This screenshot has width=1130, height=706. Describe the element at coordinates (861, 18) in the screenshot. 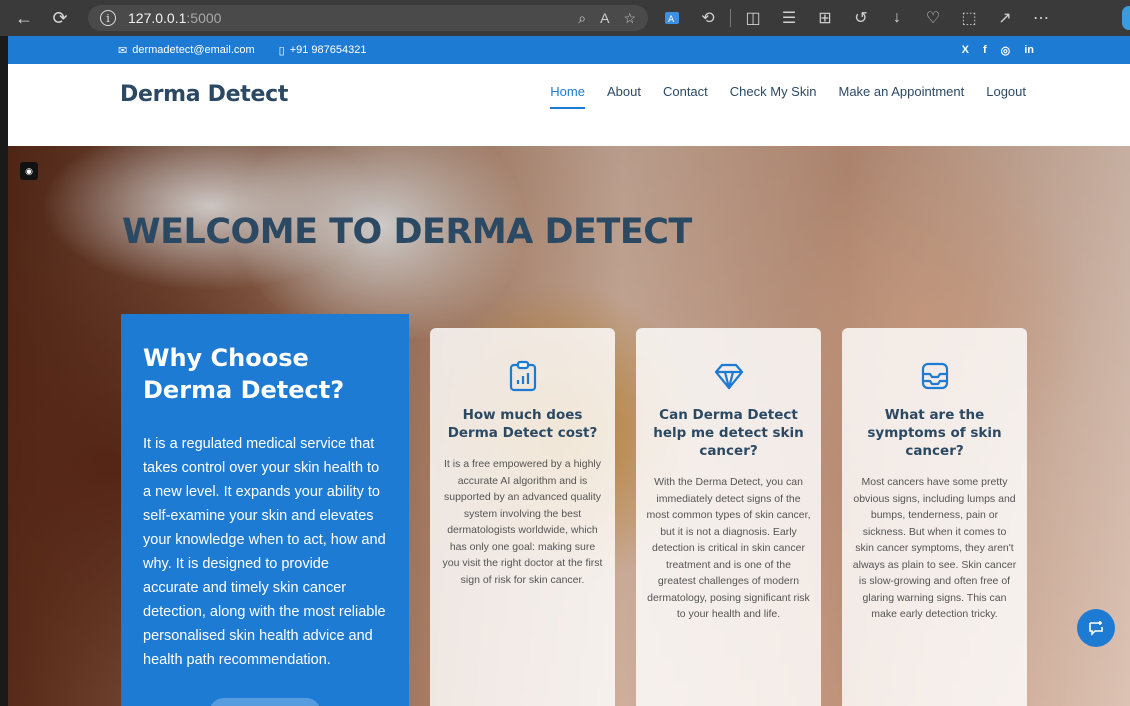

I see `history-icon: ↺` at that location.